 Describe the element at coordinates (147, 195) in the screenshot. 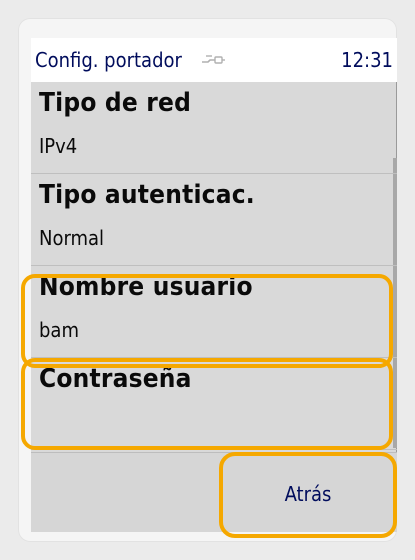

I see `item-title: Tipo autenticac.` at that location.